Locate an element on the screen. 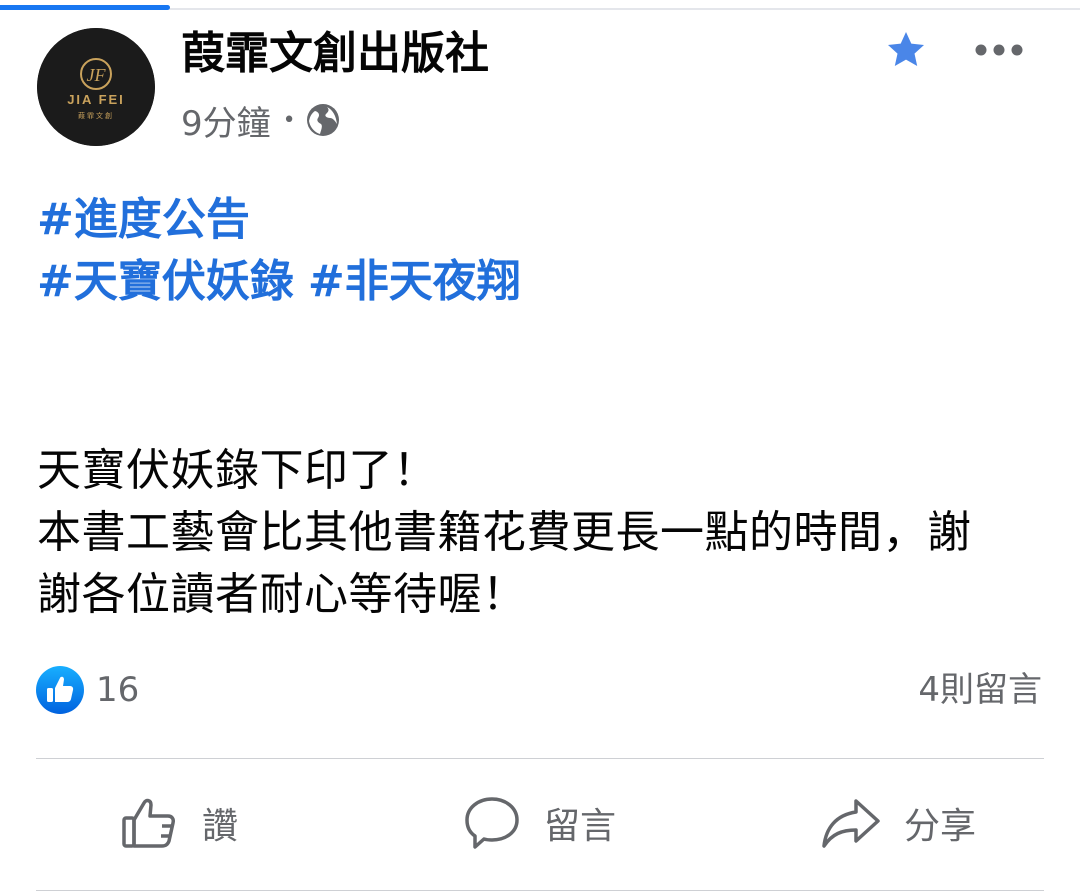 This screenshot has width=1080, height=894. comment-button: 留言 is located at coordinates (539, 823).